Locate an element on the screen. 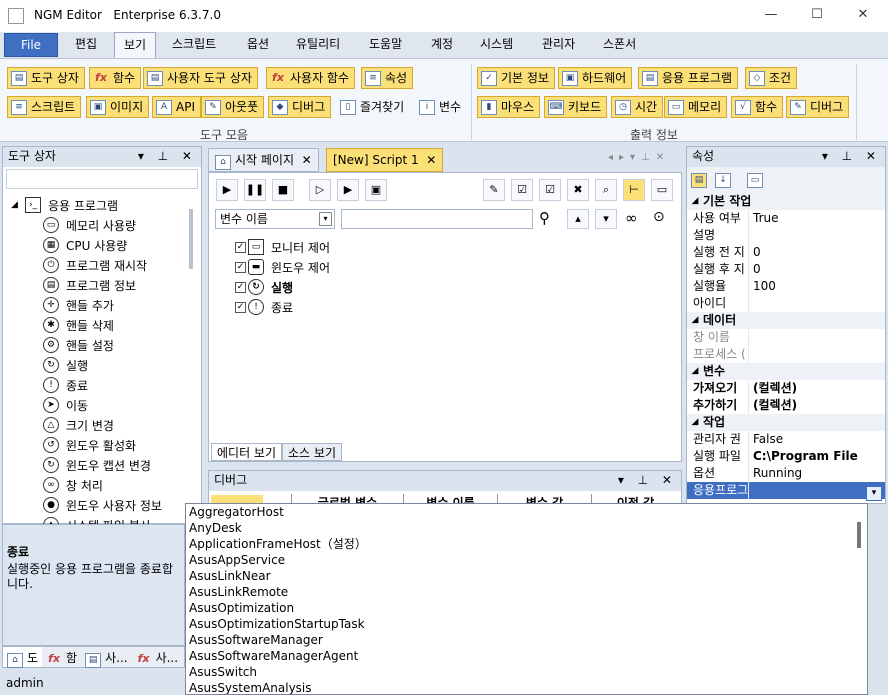 This screenshot has width=888, height=695. hardware-button: ▣ 하드웨어 is located at coordinates (595, 78).